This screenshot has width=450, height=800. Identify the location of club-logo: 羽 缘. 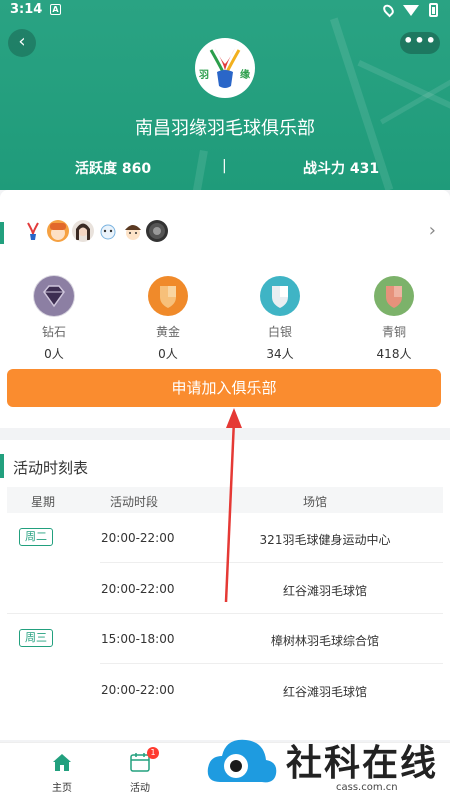
(225, 68).